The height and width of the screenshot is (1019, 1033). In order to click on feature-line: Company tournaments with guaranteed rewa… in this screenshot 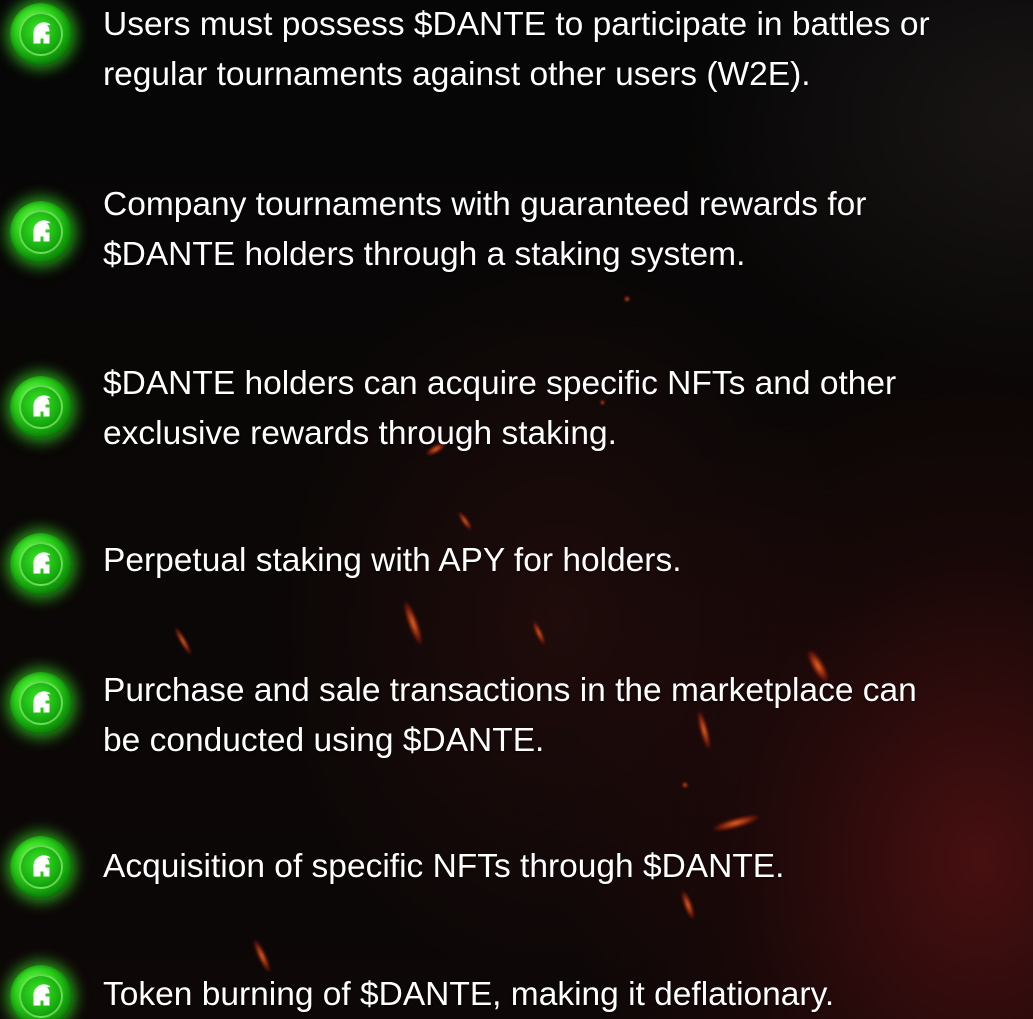, I will do `click(485, 204)`.